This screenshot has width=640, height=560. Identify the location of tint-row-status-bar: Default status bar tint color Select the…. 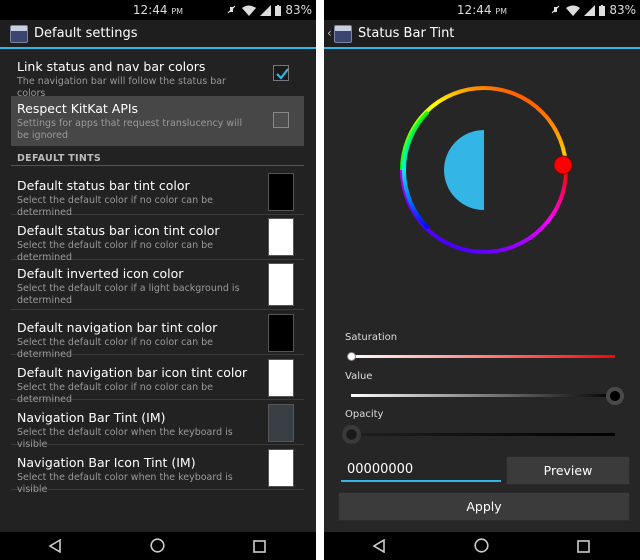
(157, 194).